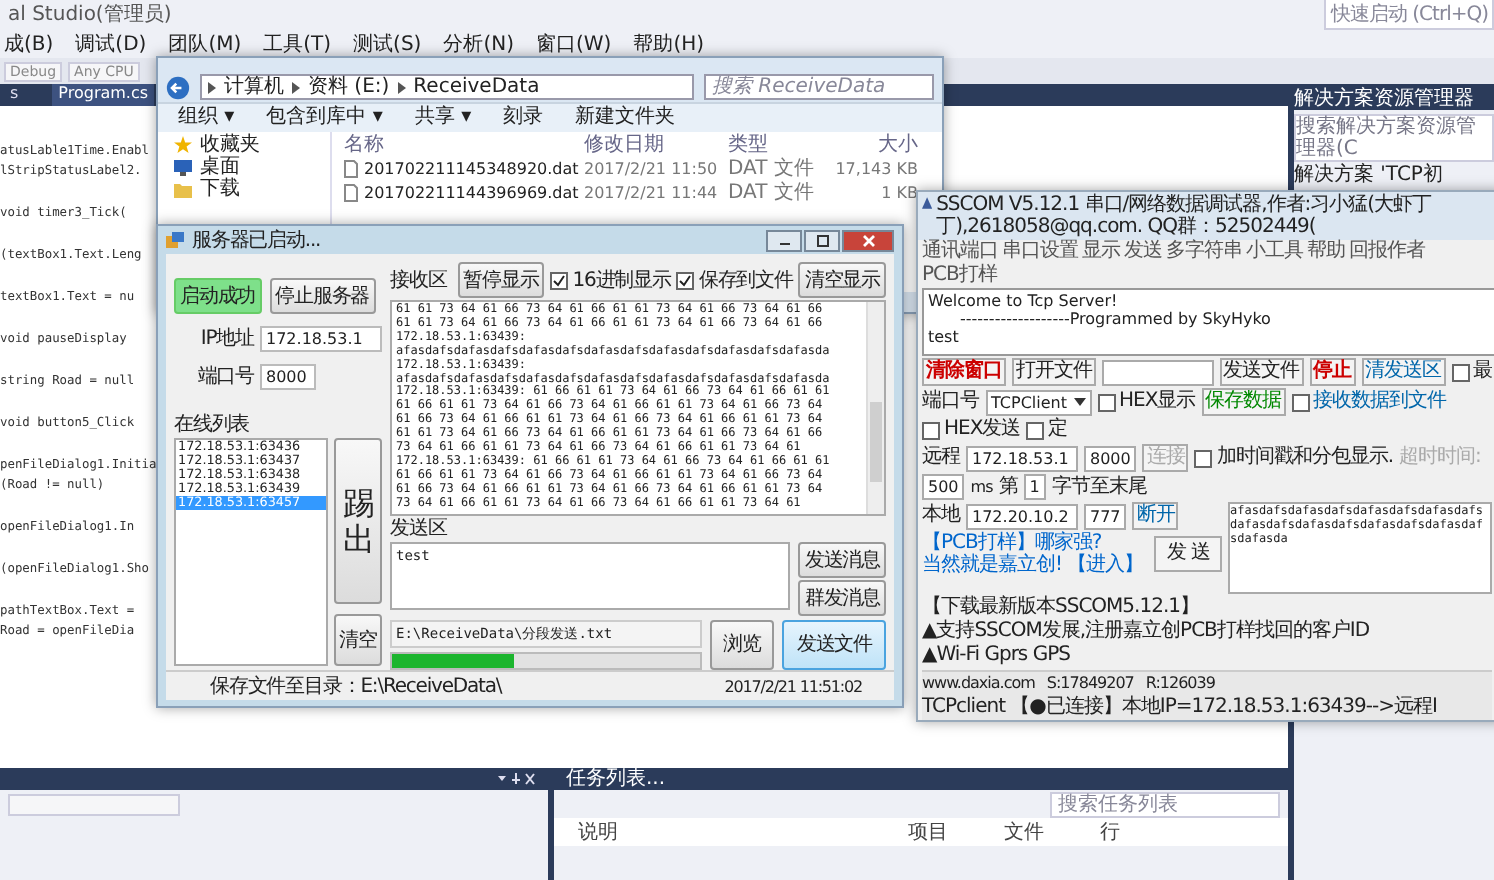  What do you see at coordinates (471, 168) in the screenshot?
I see `file-name: 201702211145348920.dat` at bounding box center [471, 168].